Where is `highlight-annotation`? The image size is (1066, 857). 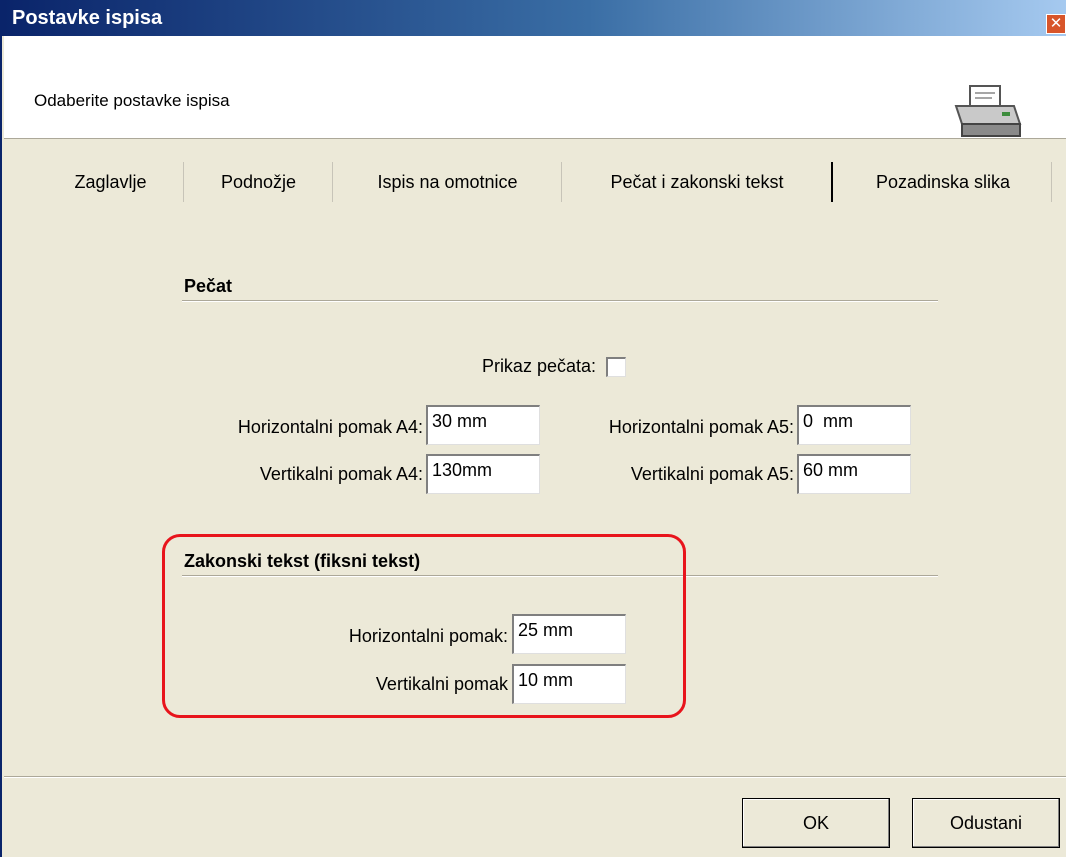 highlight-annotation is located at coordinates (424, 626).